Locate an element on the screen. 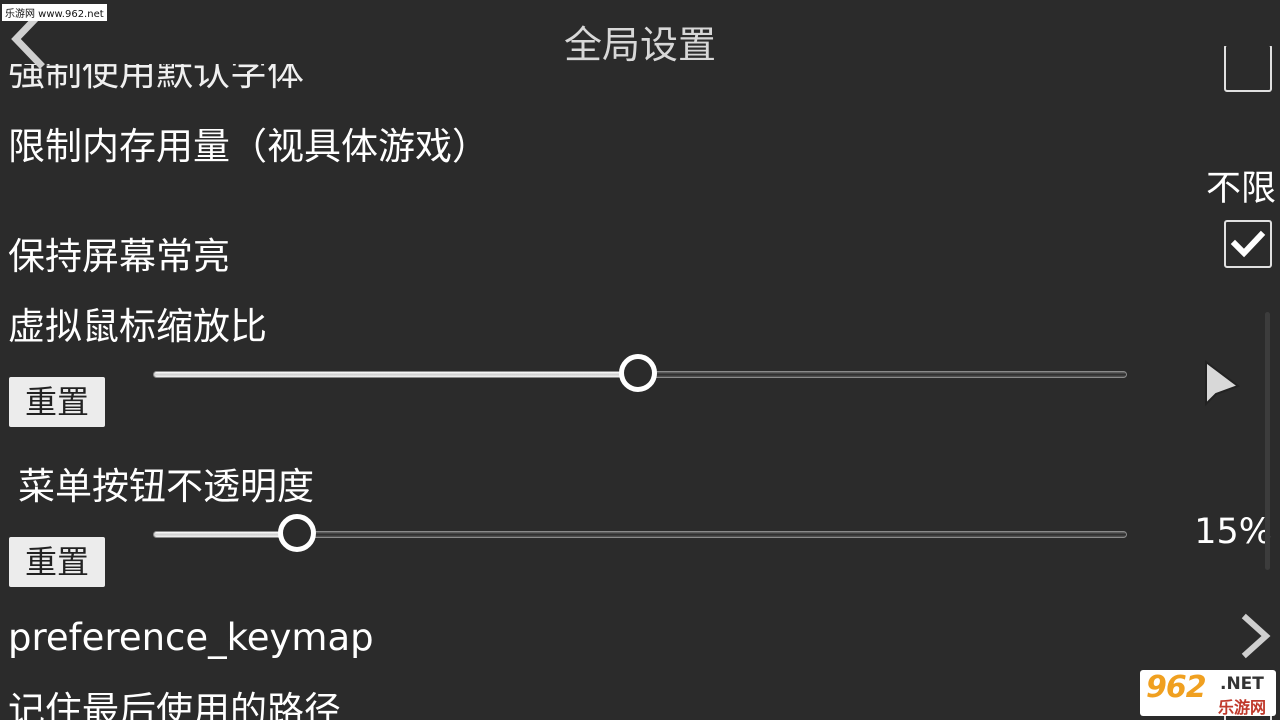  mouse-scale-slider is located at coordinates (640, 373).